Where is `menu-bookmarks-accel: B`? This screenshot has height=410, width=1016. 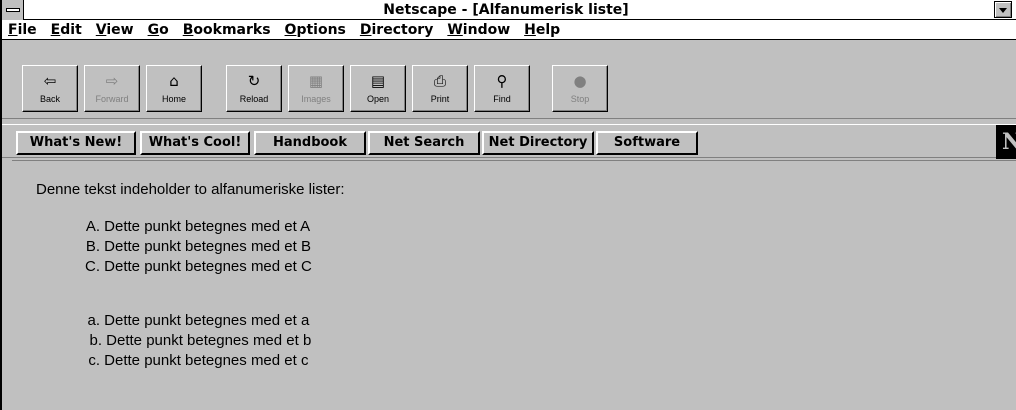 menu-bookmarks-accel: B is located at coordinates (188, 29).